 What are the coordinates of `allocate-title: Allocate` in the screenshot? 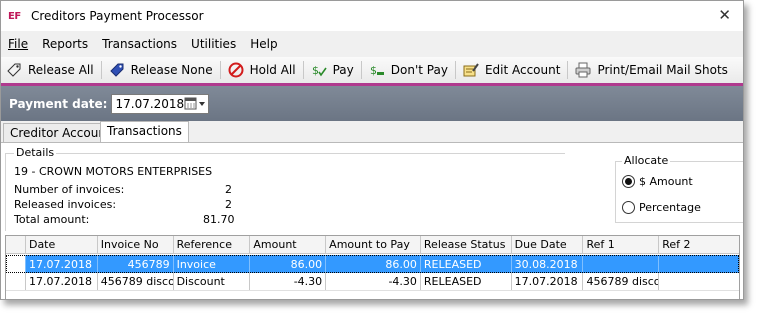 It's located at (646, 160).